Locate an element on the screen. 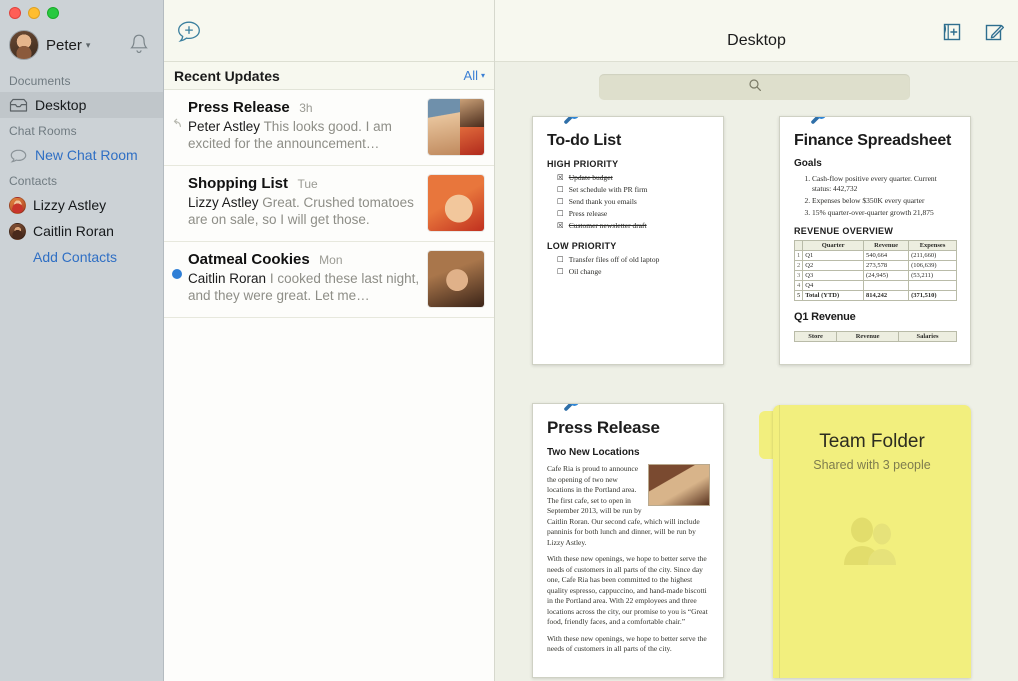  compose-pencil-icon is located at coordinates (994, 34).